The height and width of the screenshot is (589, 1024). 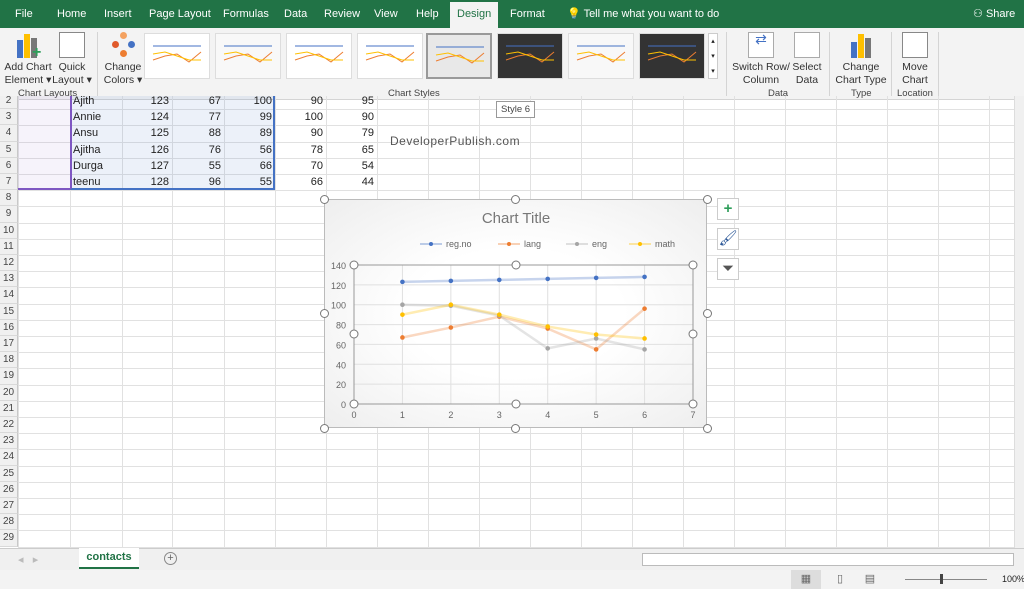 What do you see at coordinates (147, 166) in the screenshot?
I see `cell: 127` at bounding box center [147, 166].